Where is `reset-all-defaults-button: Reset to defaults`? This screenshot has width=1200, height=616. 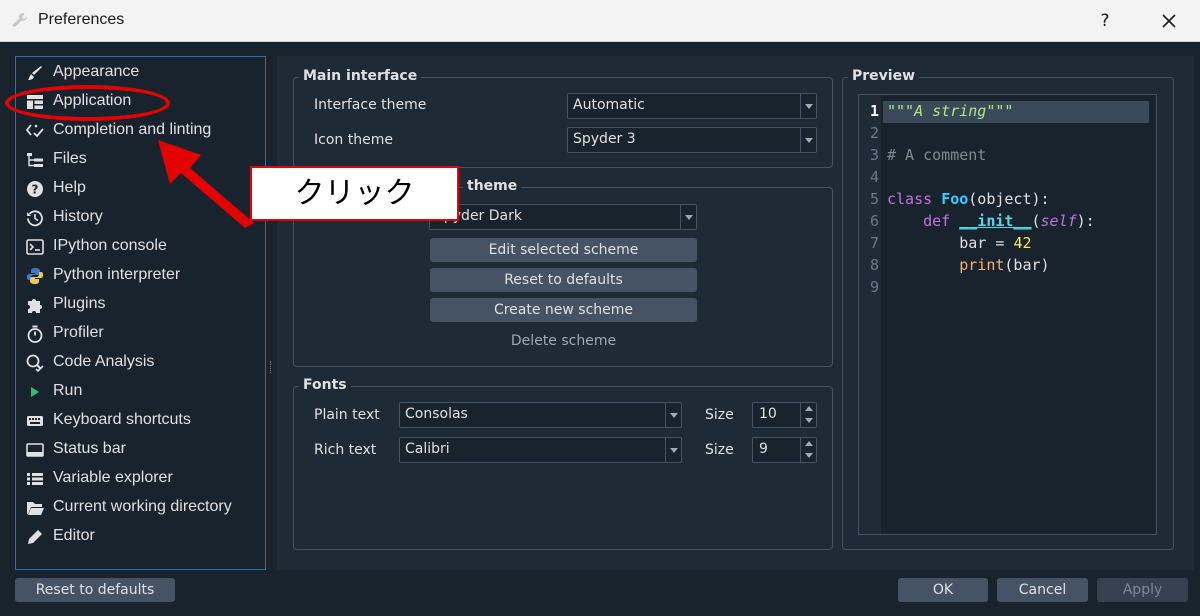 reset-all-defaults-button: Reset to defaults is located at coordinates (95, 590).